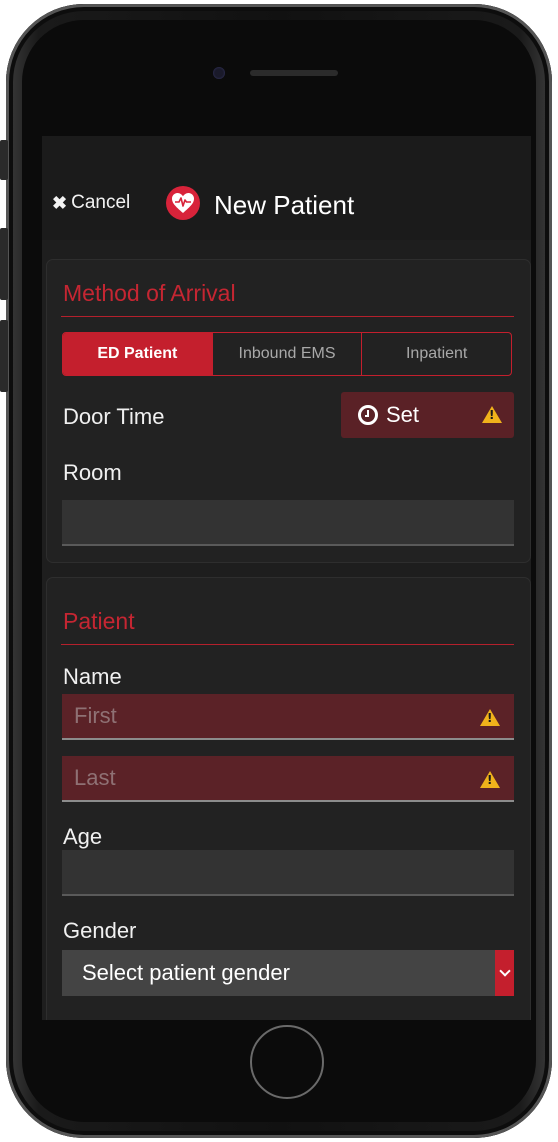 Image resolution: width=558 pixels, height=1142 pixels. What do you see at coordinates (100, 930) in the screenshot?
I see `gender-label: Gender` at bounding box center [100, 930].